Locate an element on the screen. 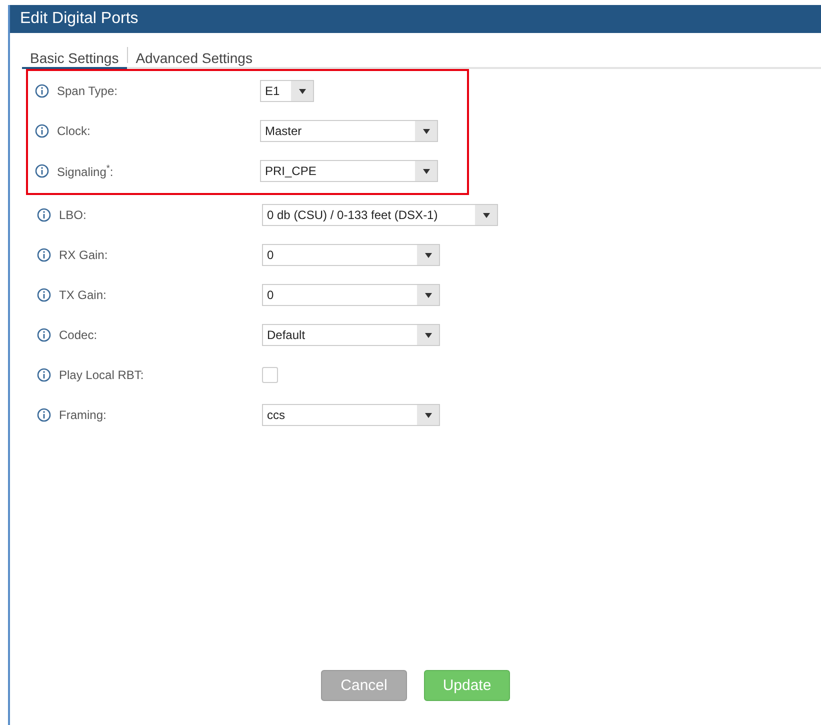 This screenshot has width=821, height=725. tab: Basic Settings is located at coordinates (74, 59).